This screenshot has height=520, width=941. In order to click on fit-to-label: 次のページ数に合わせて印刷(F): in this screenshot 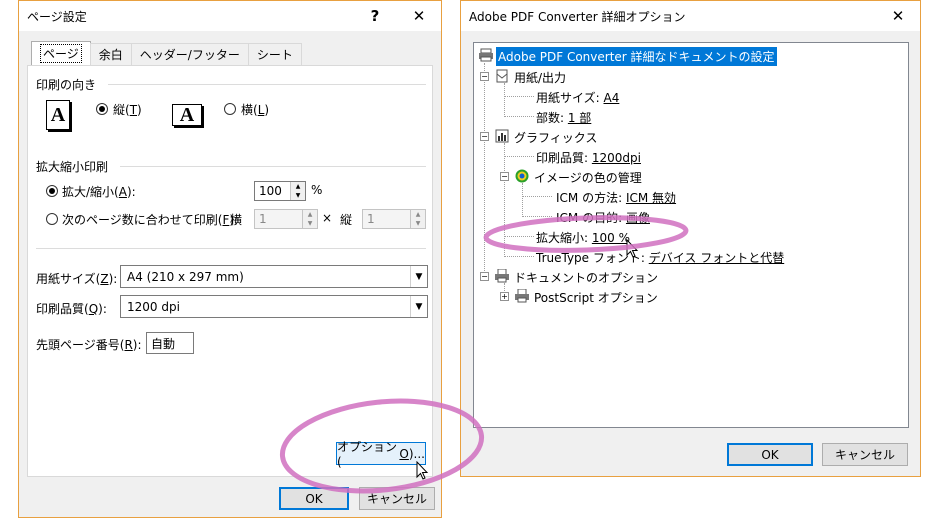, I will do `click(150, 219)`.